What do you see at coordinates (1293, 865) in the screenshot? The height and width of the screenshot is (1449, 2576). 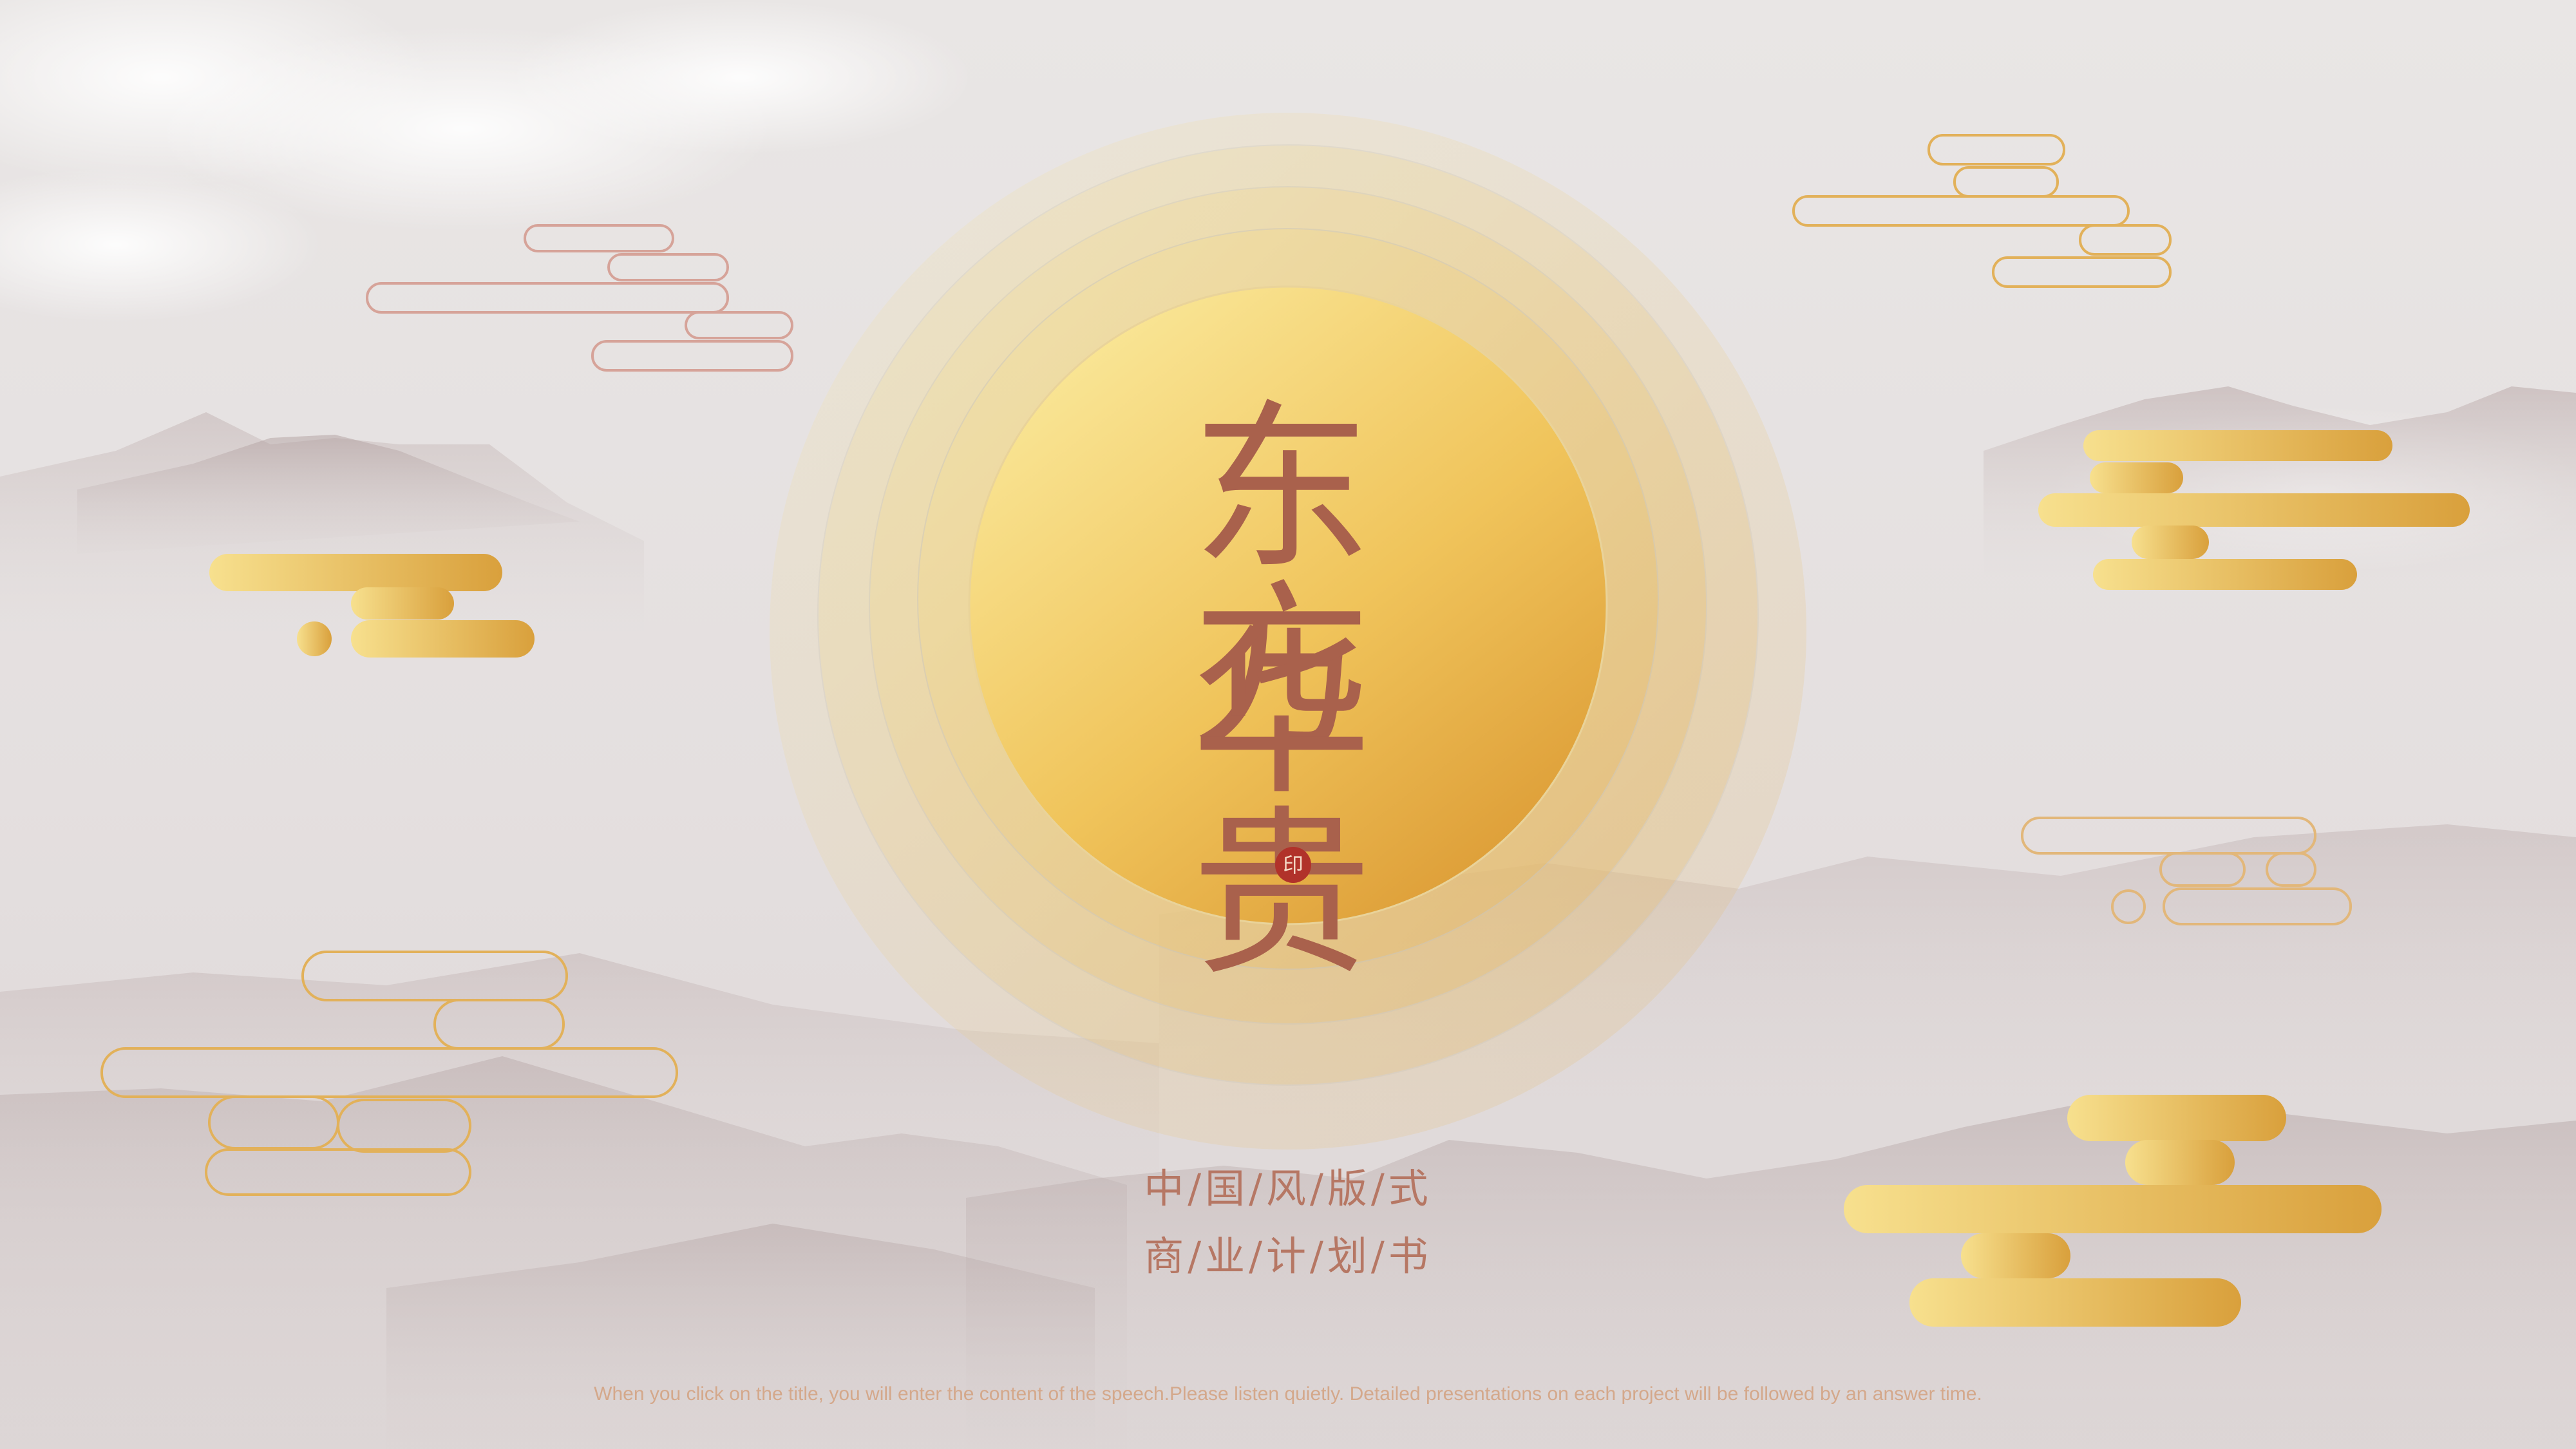 I see `seal-stamp-icon: 印` at bounding box center [1293, 865].